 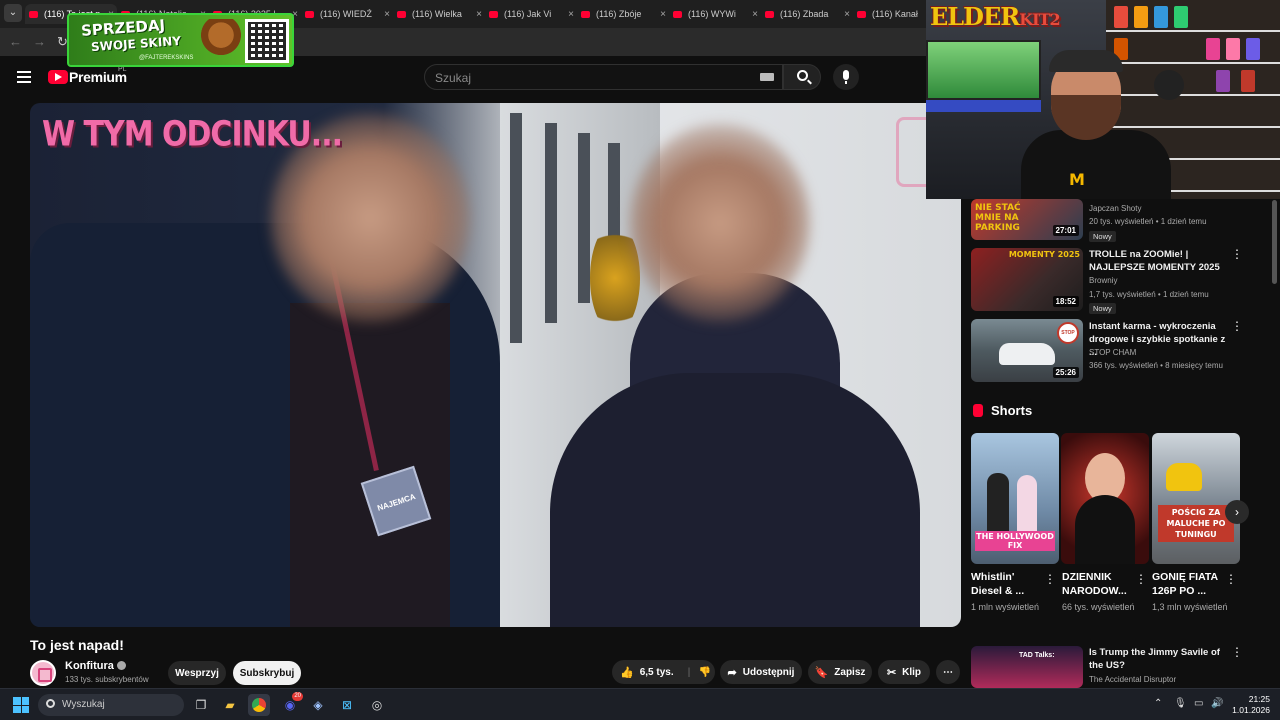 What do you see at coordinates (846, 77) in the screenshot?
I see `voice-search-mic-icon` at bounding box center [846, 77].